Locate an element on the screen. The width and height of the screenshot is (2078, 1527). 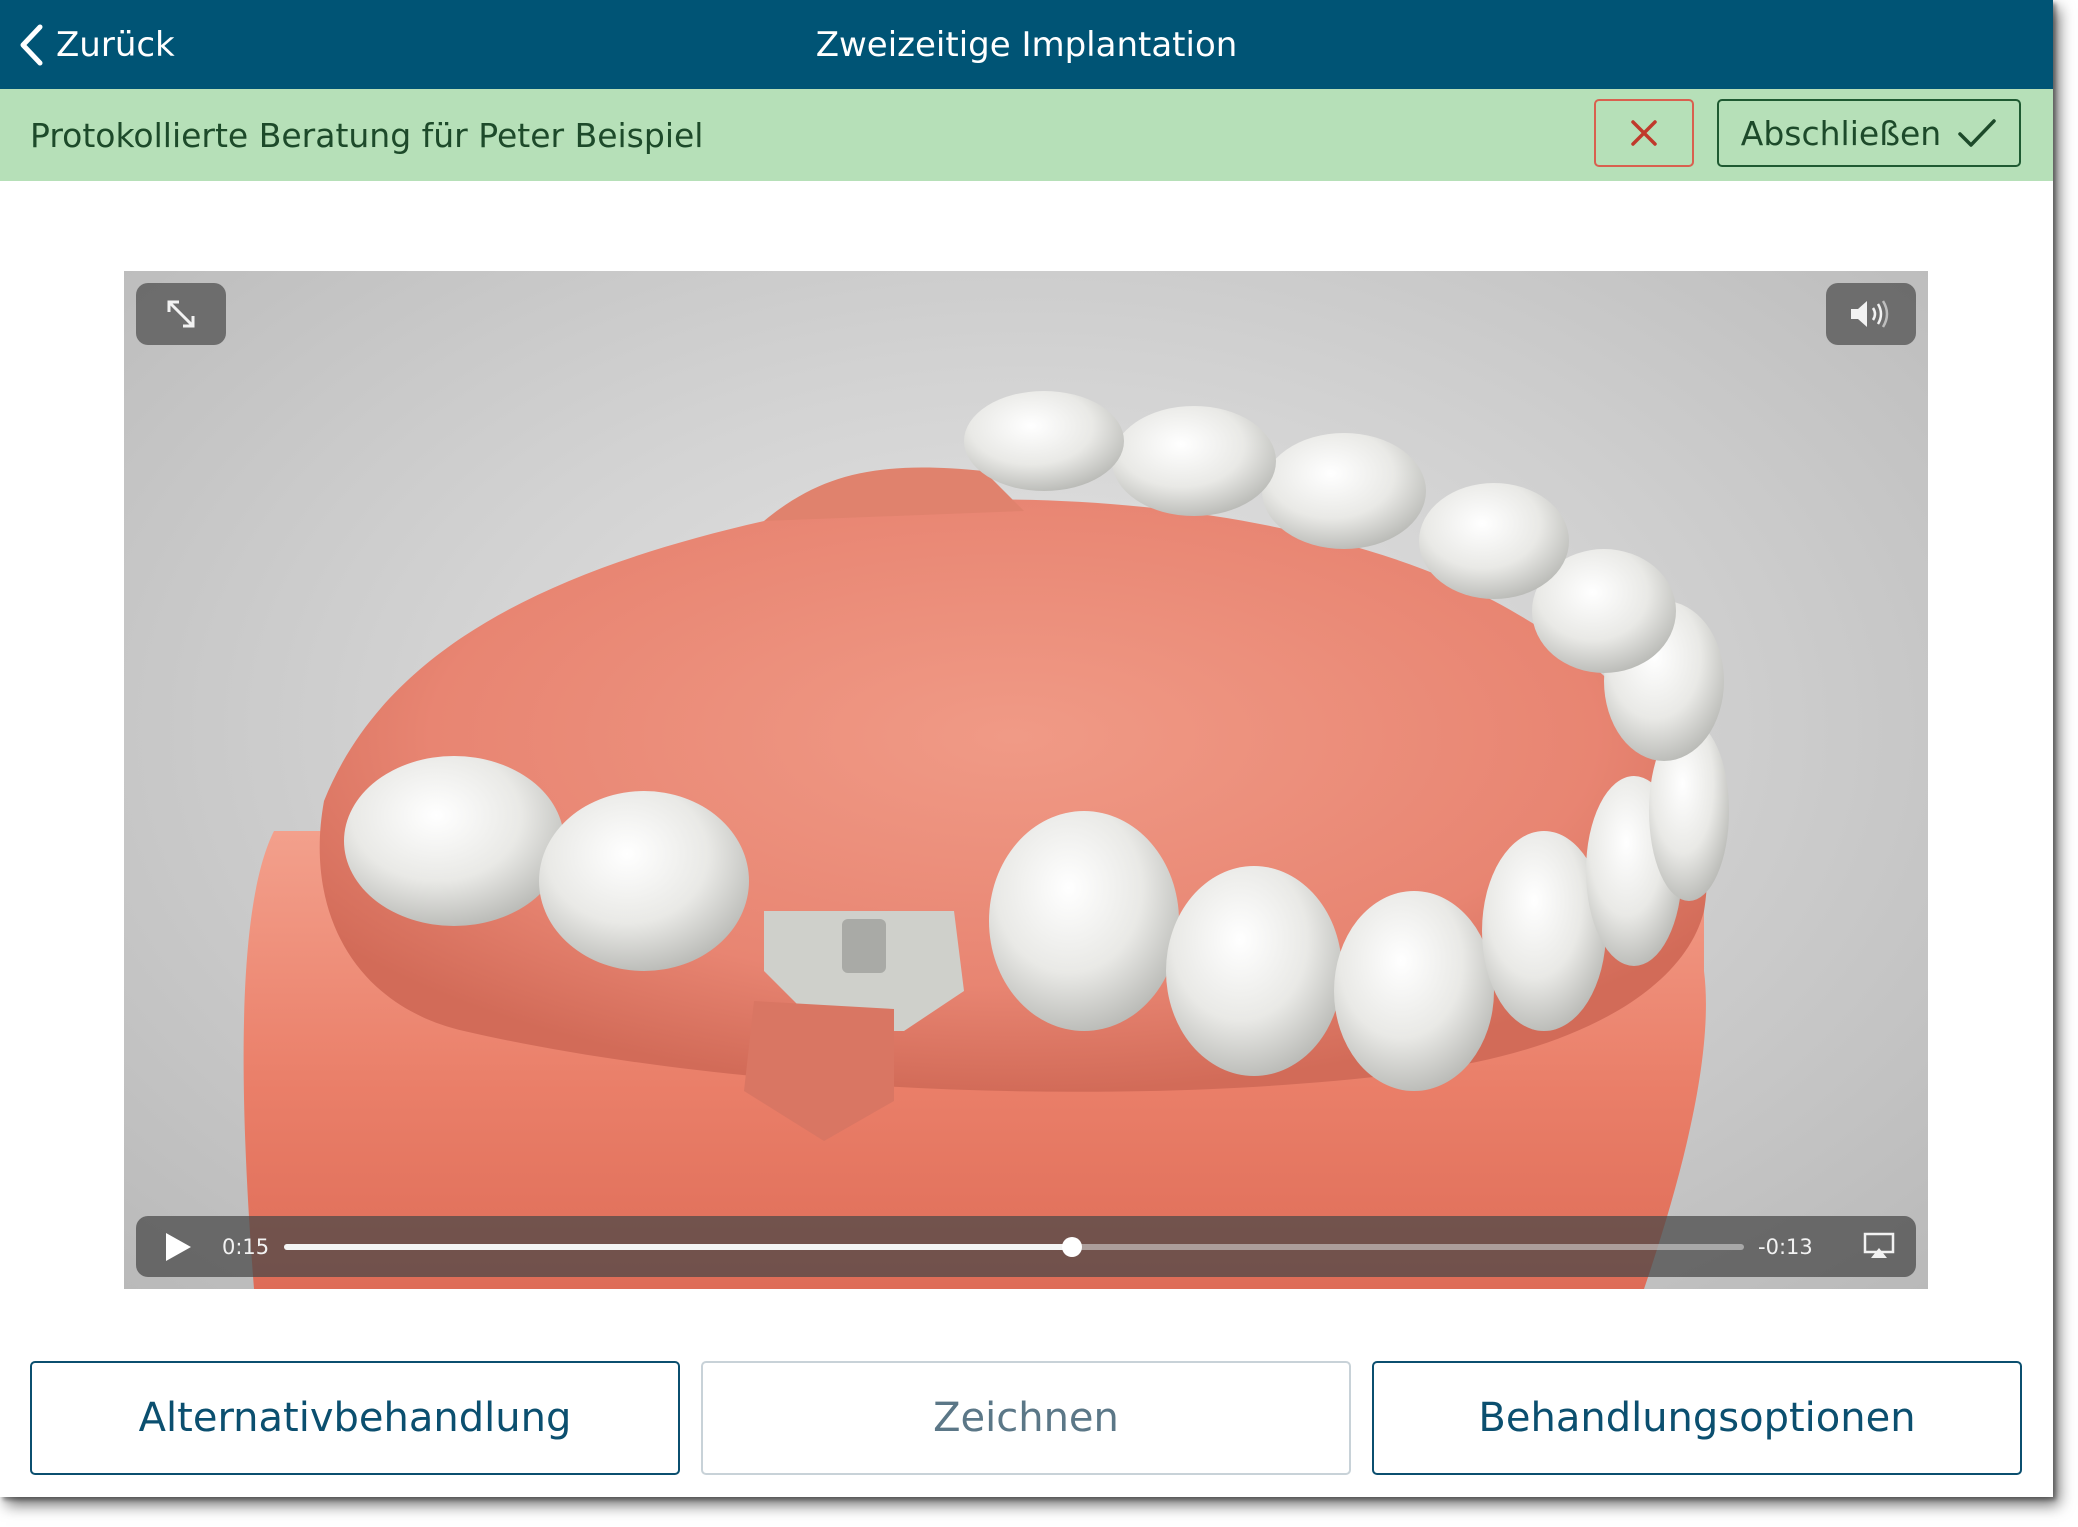
time-remaining: -0:13 is located at coordinates (1785, 1246).